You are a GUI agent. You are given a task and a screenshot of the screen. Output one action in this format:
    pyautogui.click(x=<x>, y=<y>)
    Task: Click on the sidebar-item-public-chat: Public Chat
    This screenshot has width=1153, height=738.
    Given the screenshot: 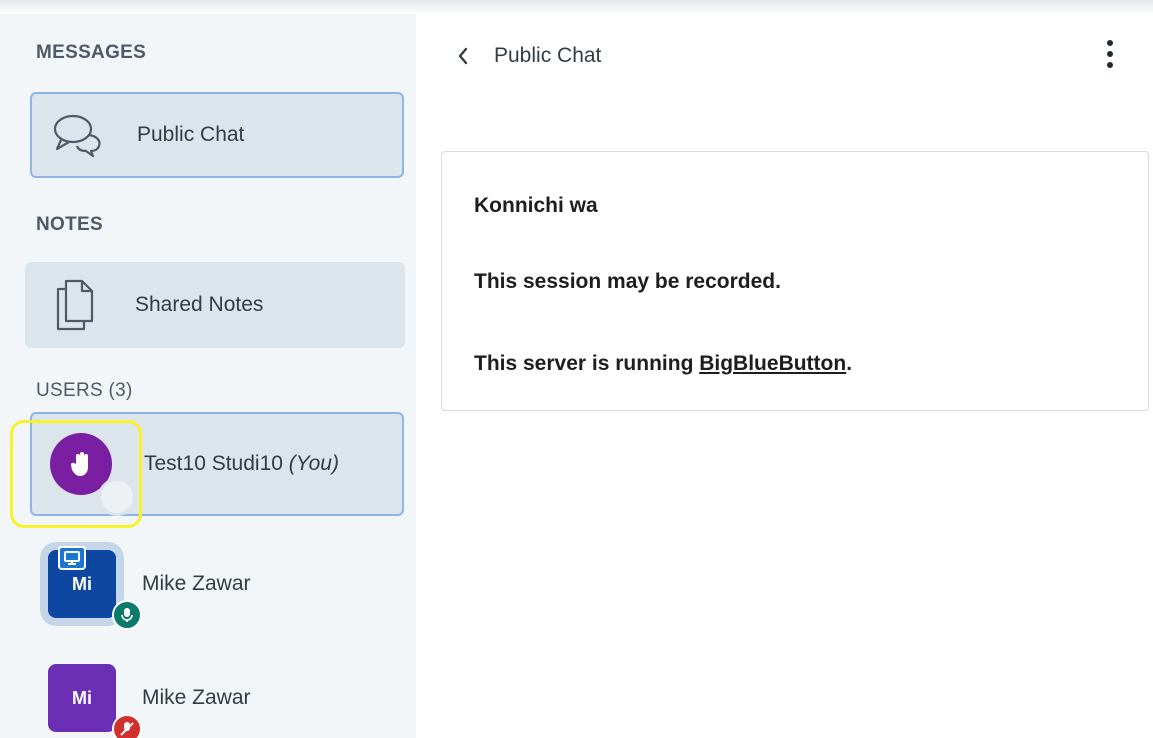 What is the action you would take?
    pyautogui.click(x=217, y=135)
    